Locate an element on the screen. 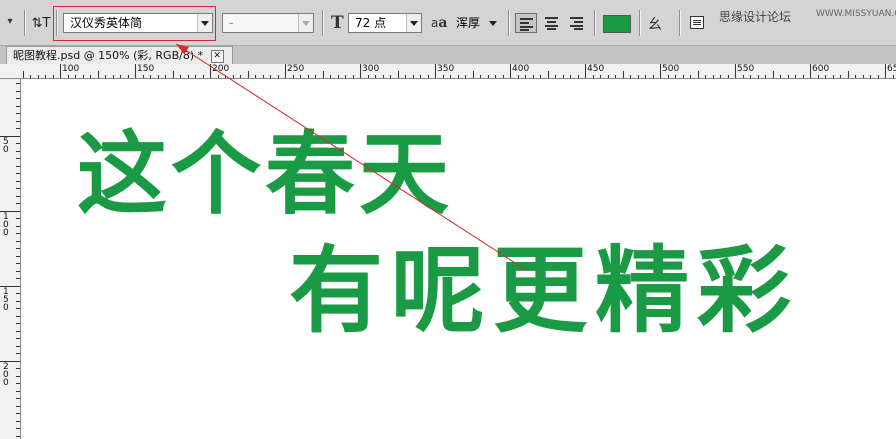 This screenshot has height=439, width=896. text-orientation-toggle-icon: ⇅T is located at coordinates (41, 24).